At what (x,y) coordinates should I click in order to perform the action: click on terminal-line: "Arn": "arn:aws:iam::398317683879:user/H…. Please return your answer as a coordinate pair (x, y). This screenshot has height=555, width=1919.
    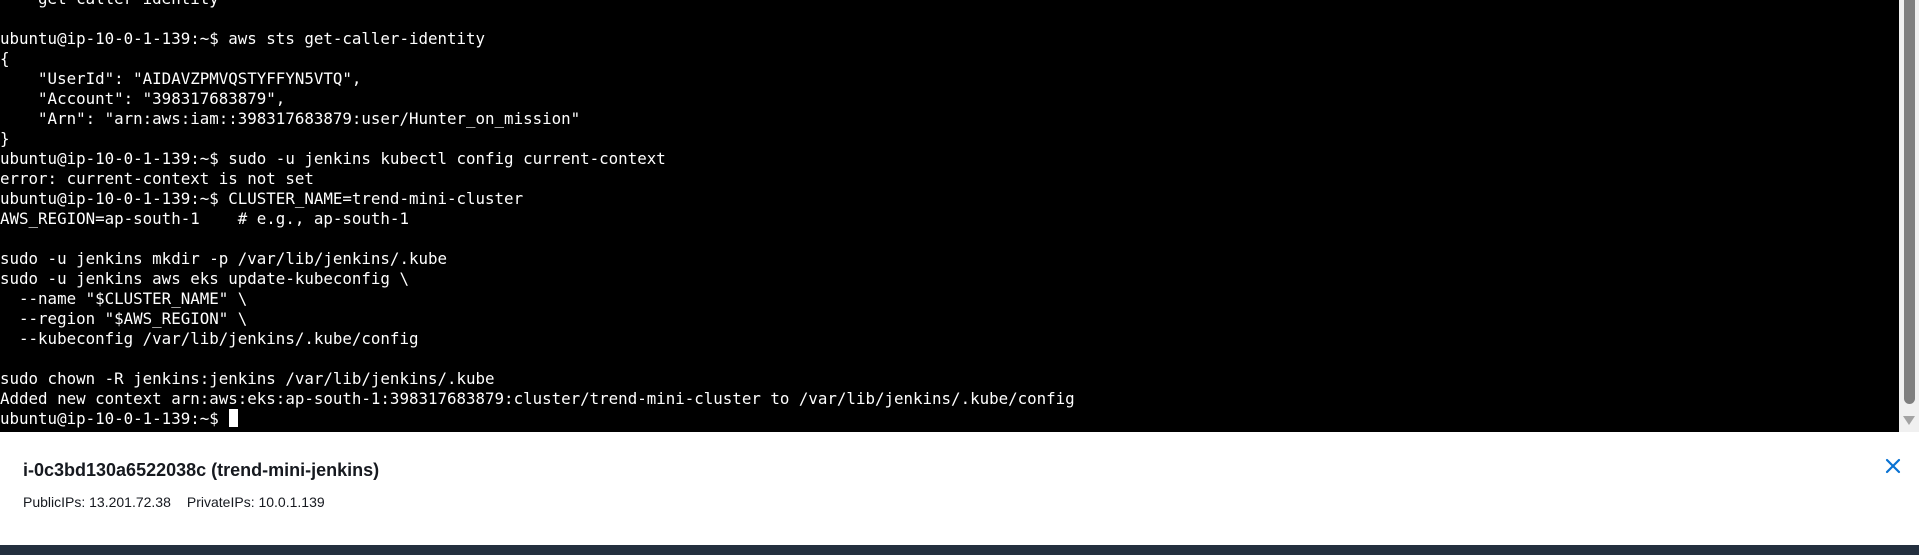
    Looking at the image, I should click on (290, 118).